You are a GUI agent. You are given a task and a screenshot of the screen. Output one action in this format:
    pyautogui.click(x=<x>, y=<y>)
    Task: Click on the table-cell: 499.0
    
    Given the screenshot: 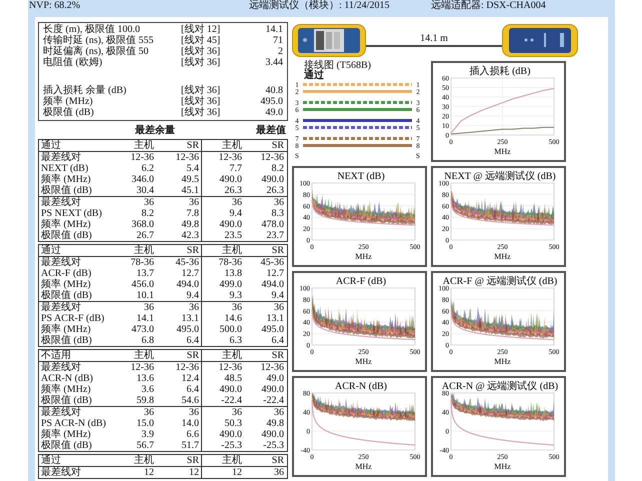 What is the action you would take?
    pyautogui.click(x=222, y=284)
    